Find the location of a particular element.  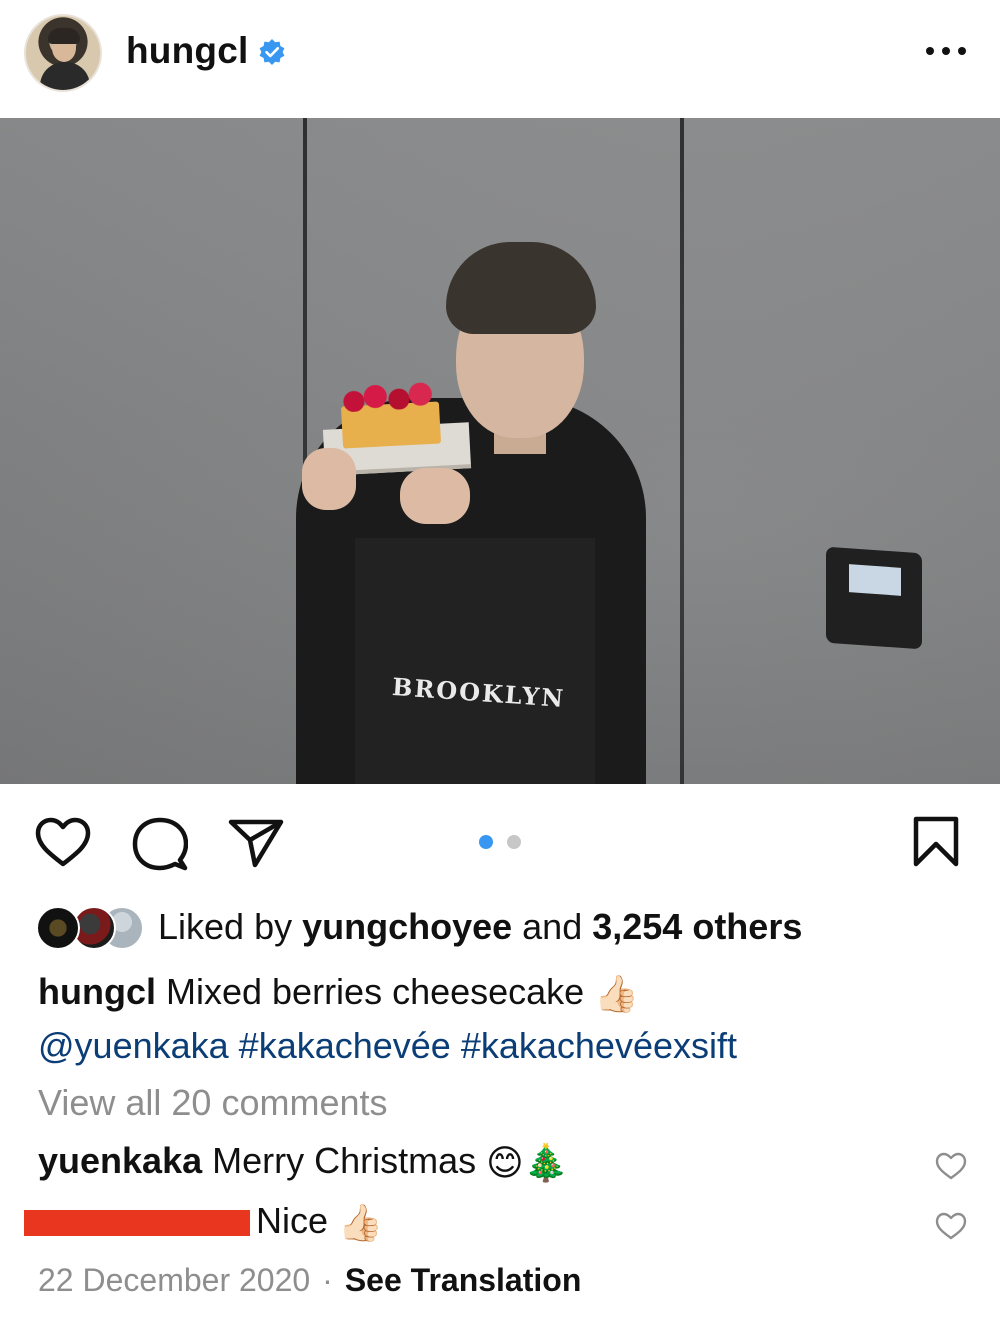

post-footer: 22 December 2020 · See Translation is located at coordinates (309, 1280).